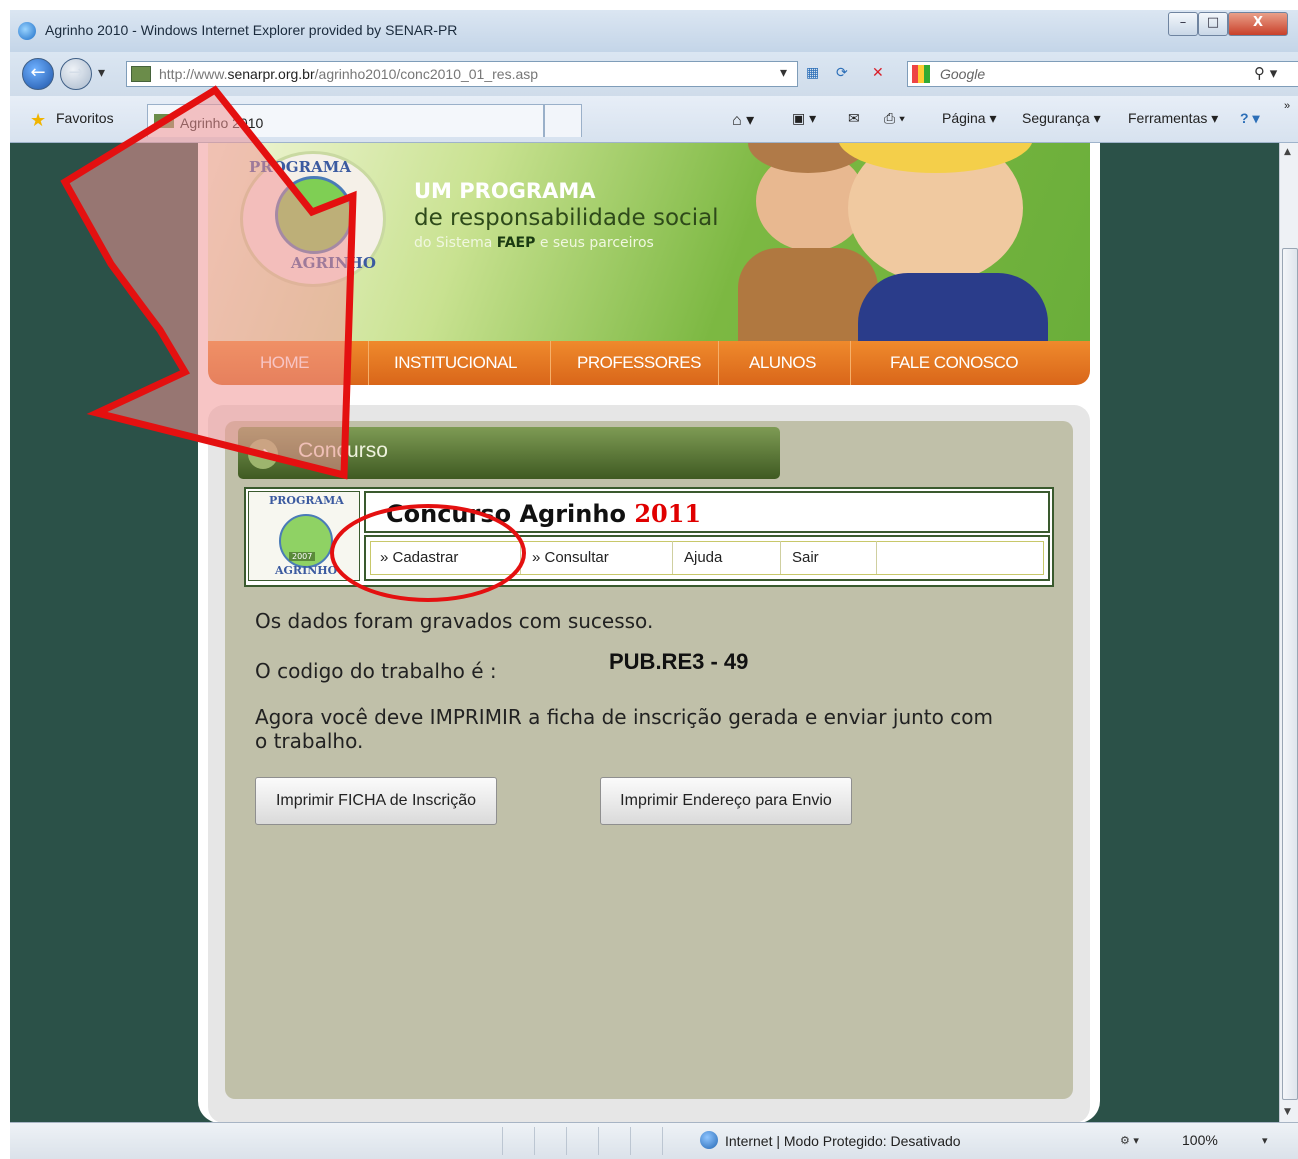 Image resolution: width=1298 pixels, height=1159 pixels. What do you see at coordinates (953, 307) in the screenshot?
I see `doll-girl-body-icon` at bounding box center [953, 307].